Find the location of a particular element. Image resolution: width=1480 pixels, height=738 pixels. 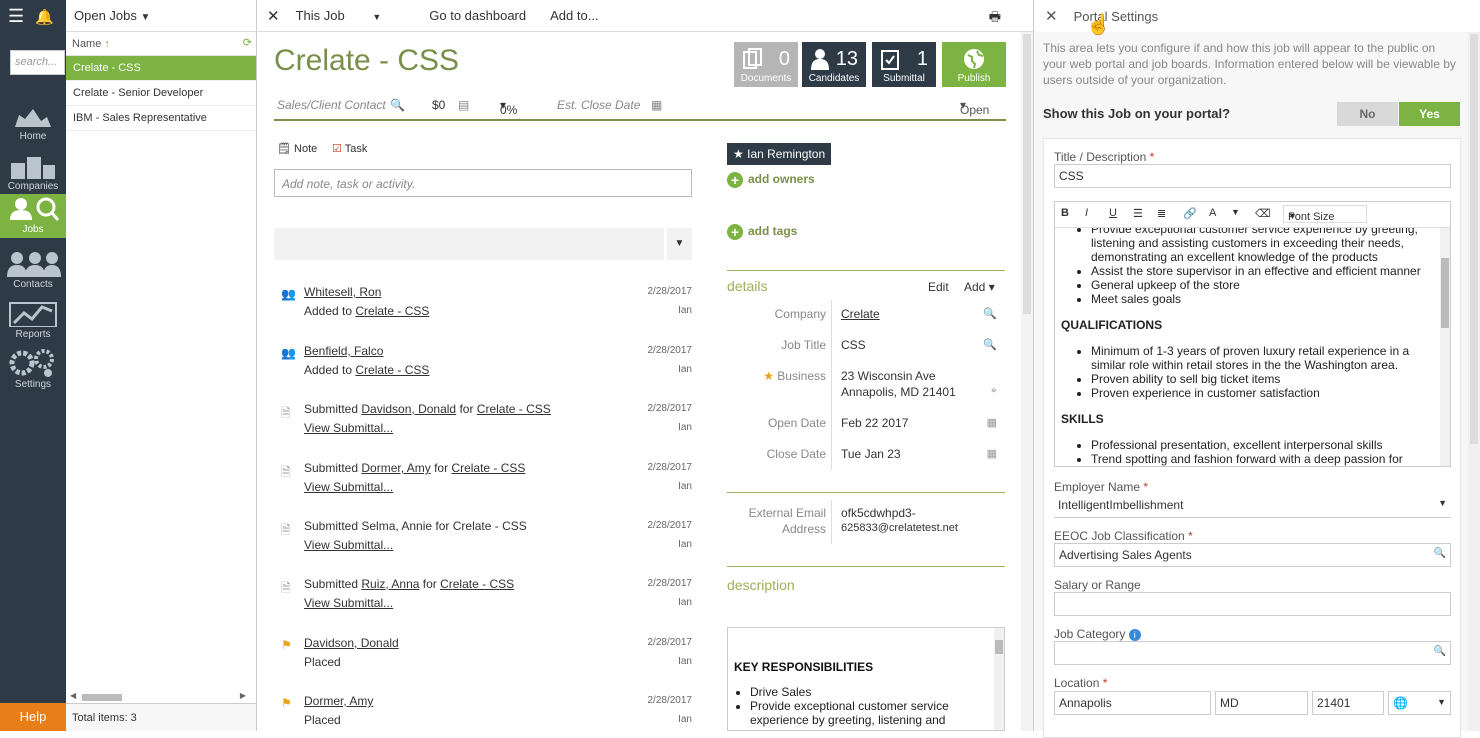

job-list-item: Crelate - CSS is located at coordinates (161, 68).